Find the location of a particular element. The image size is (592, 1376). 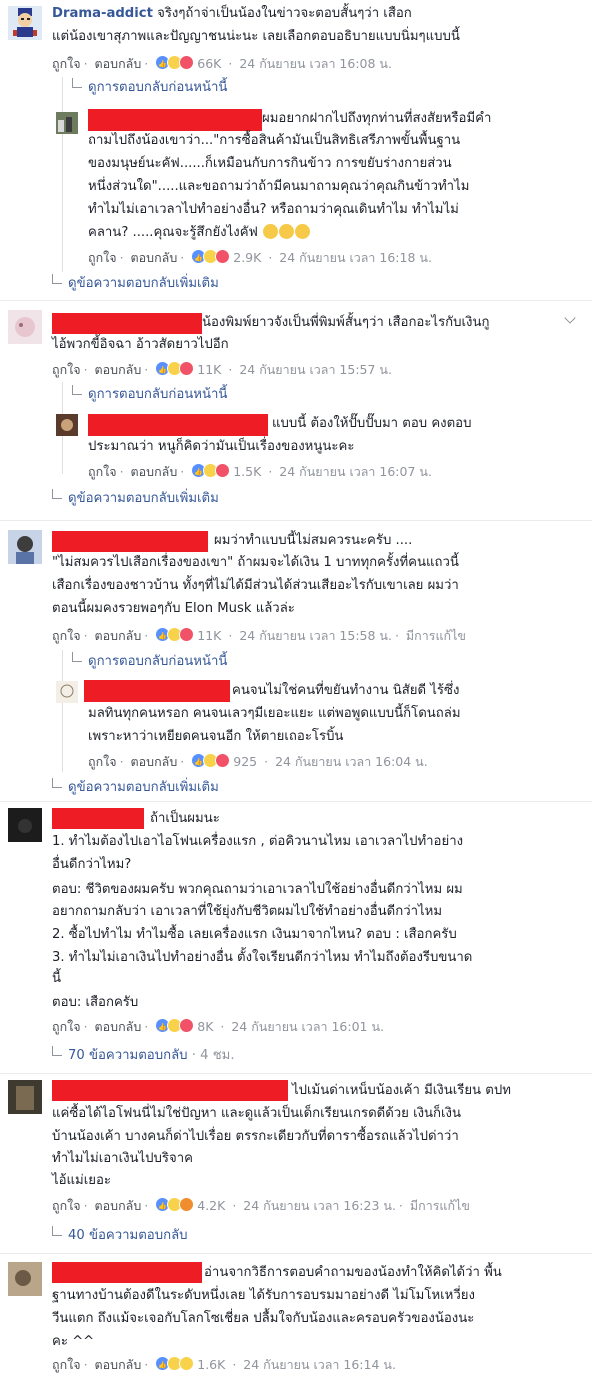

reaction-summary: 1.5K is located at coordinates (228, 471).